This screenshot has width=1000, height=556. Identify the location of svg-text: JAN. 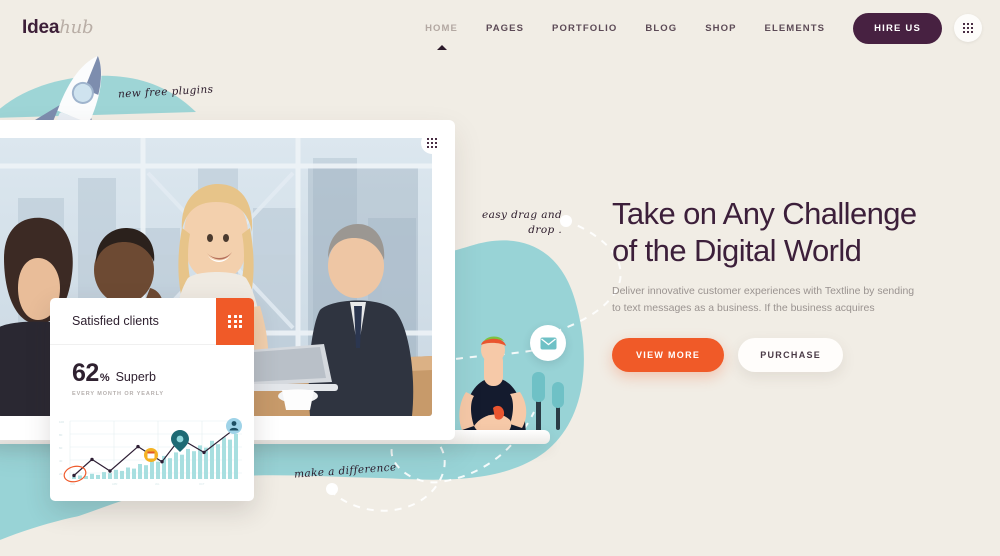
(72, 484).